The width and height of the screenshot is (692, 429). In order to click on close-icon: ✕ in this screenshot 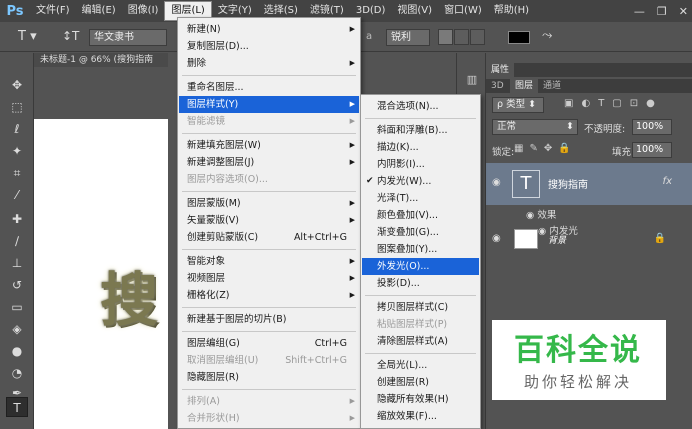, I will do `click(683, 11)`.